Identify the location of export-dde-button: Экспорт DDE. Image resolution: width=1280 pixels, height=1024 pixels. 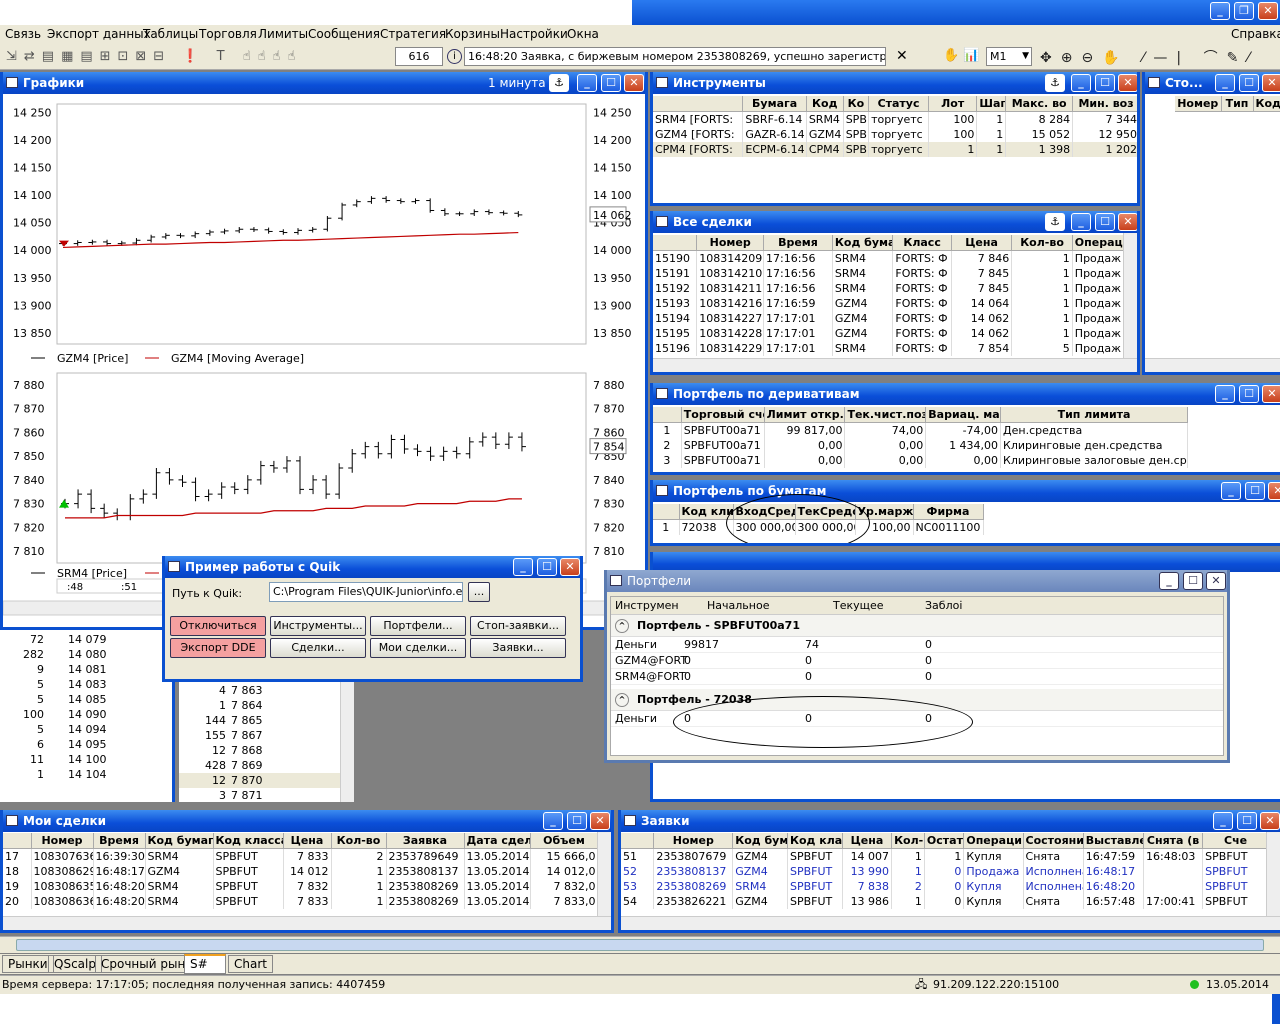
(218, 648).